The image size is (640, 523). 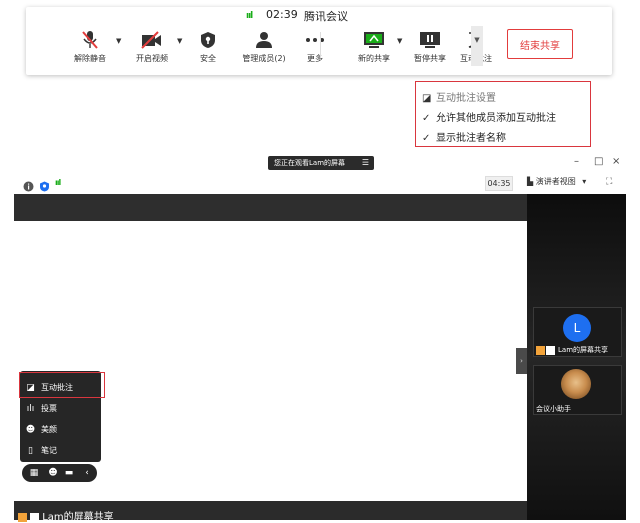 I want to click on user-icon, so click(x=22, y=517).